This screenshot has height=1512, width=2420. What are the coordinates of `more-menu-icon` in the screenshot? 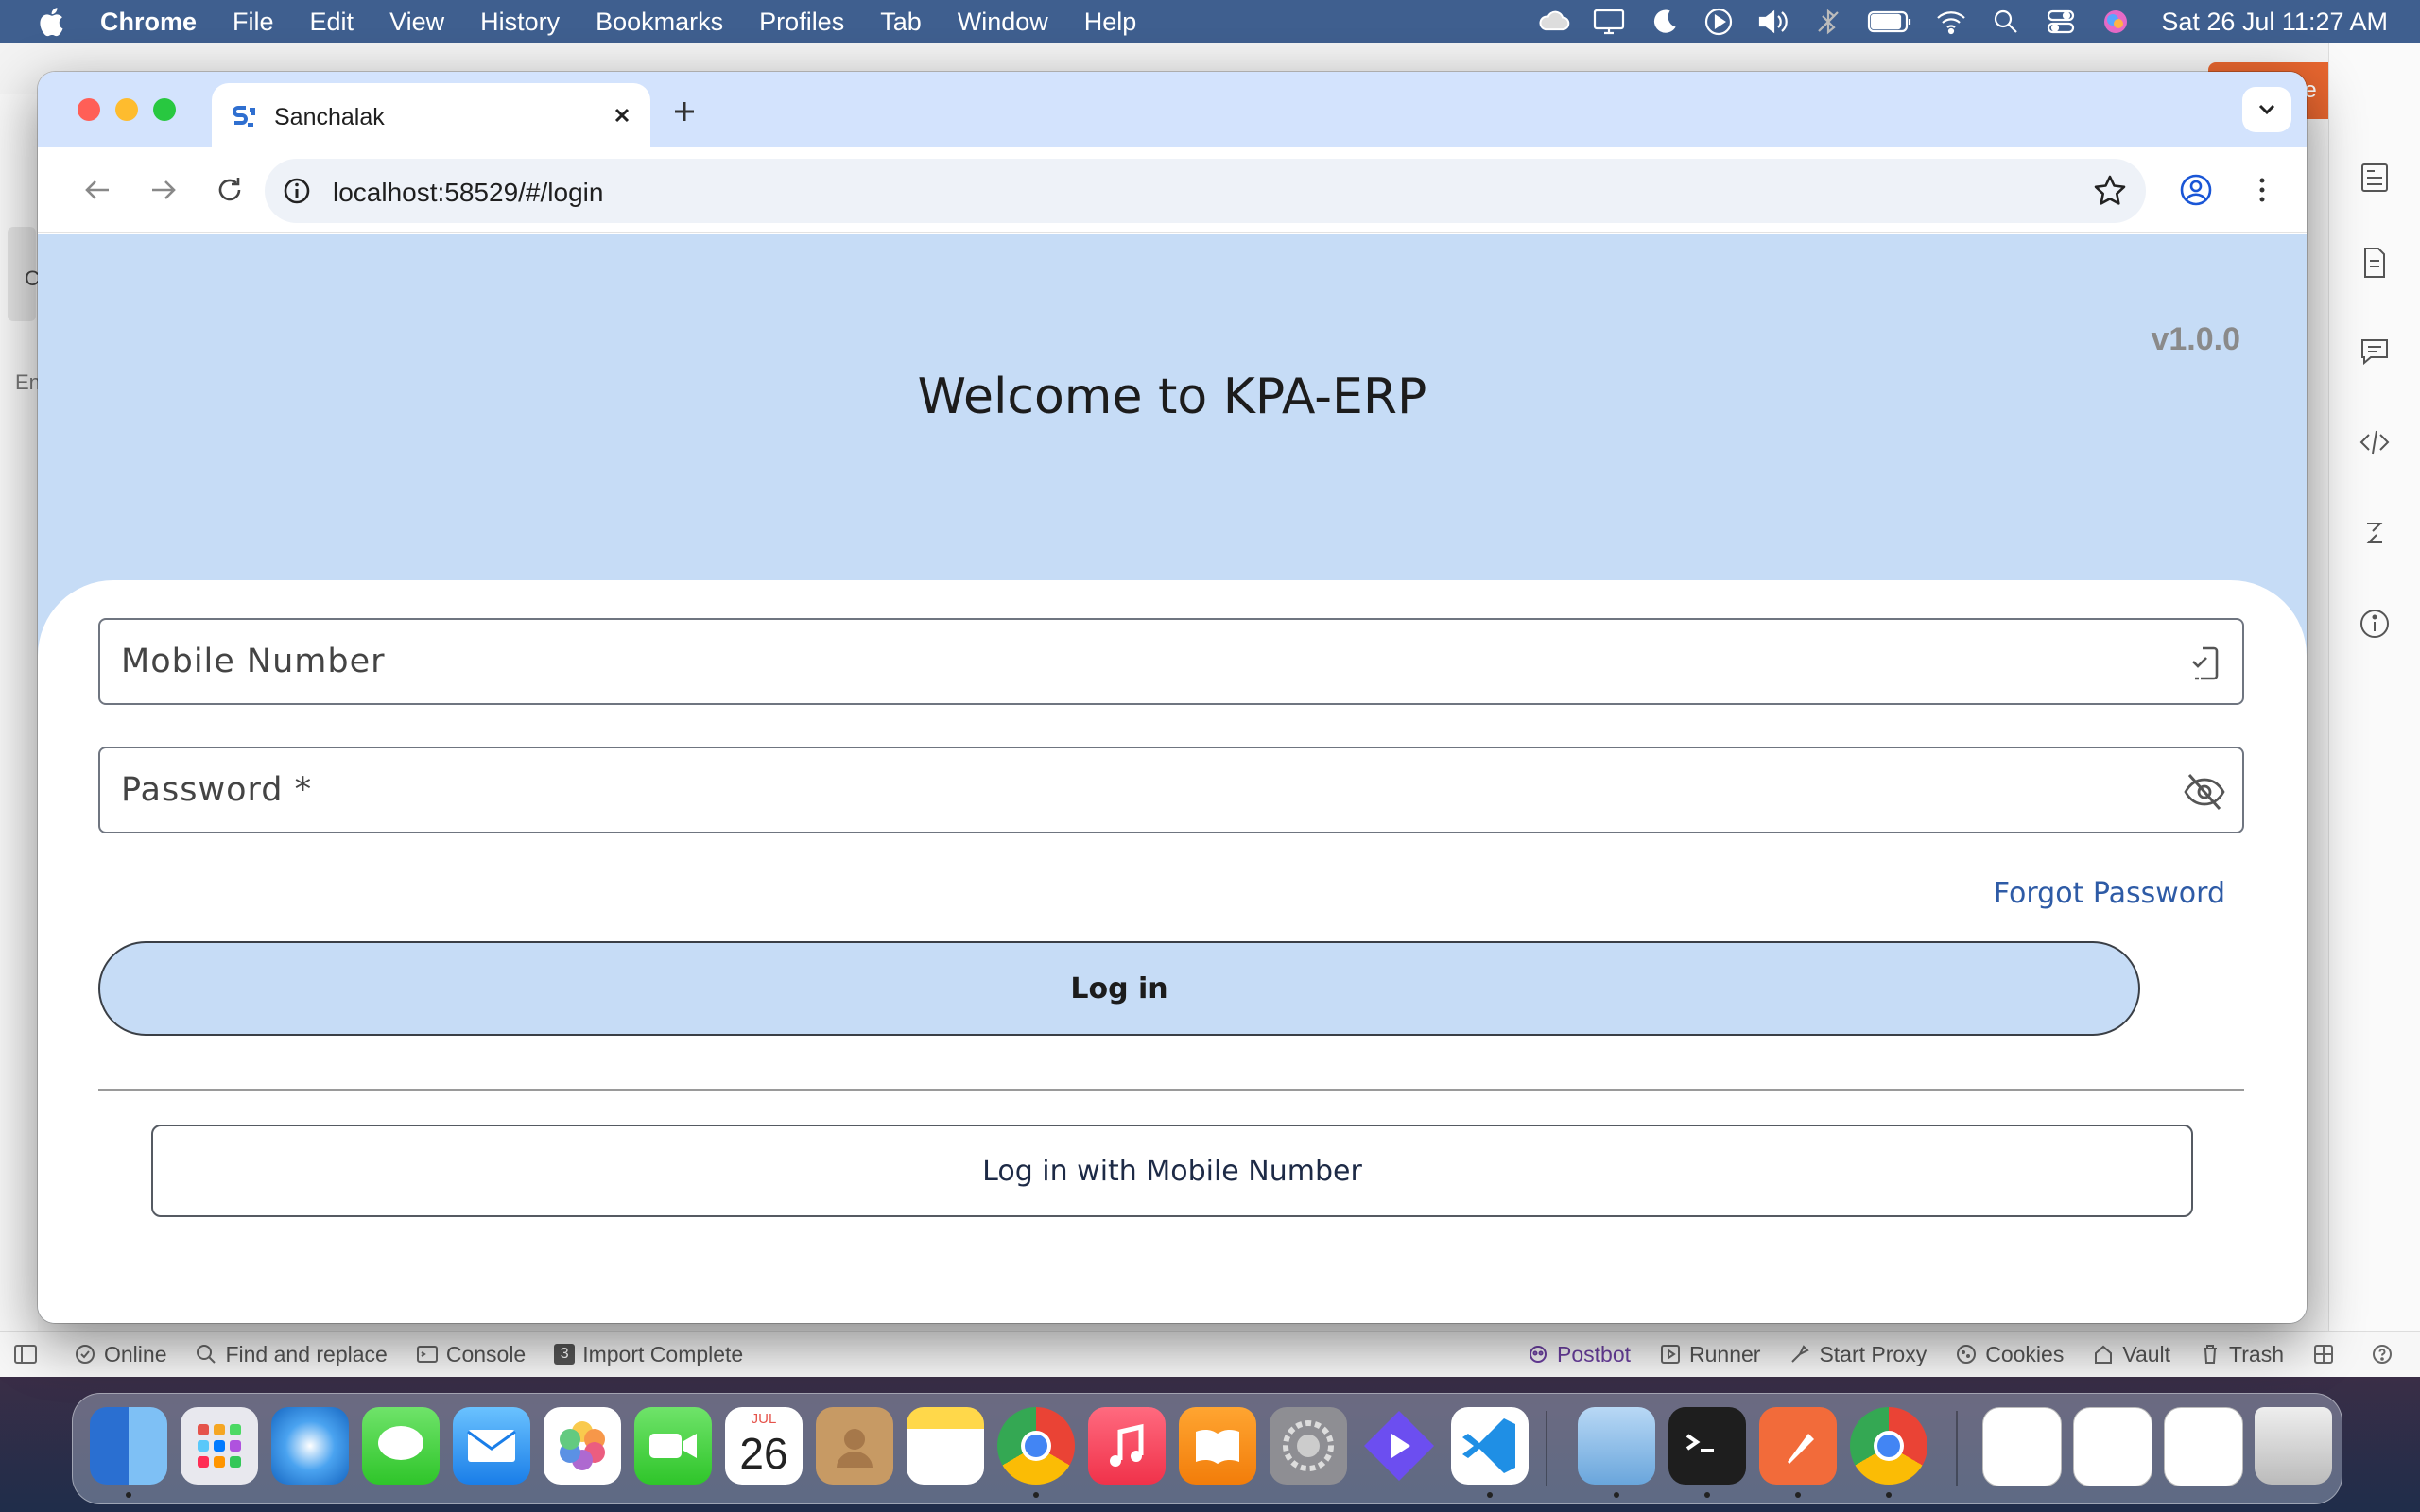 It's located at (2262, 190).